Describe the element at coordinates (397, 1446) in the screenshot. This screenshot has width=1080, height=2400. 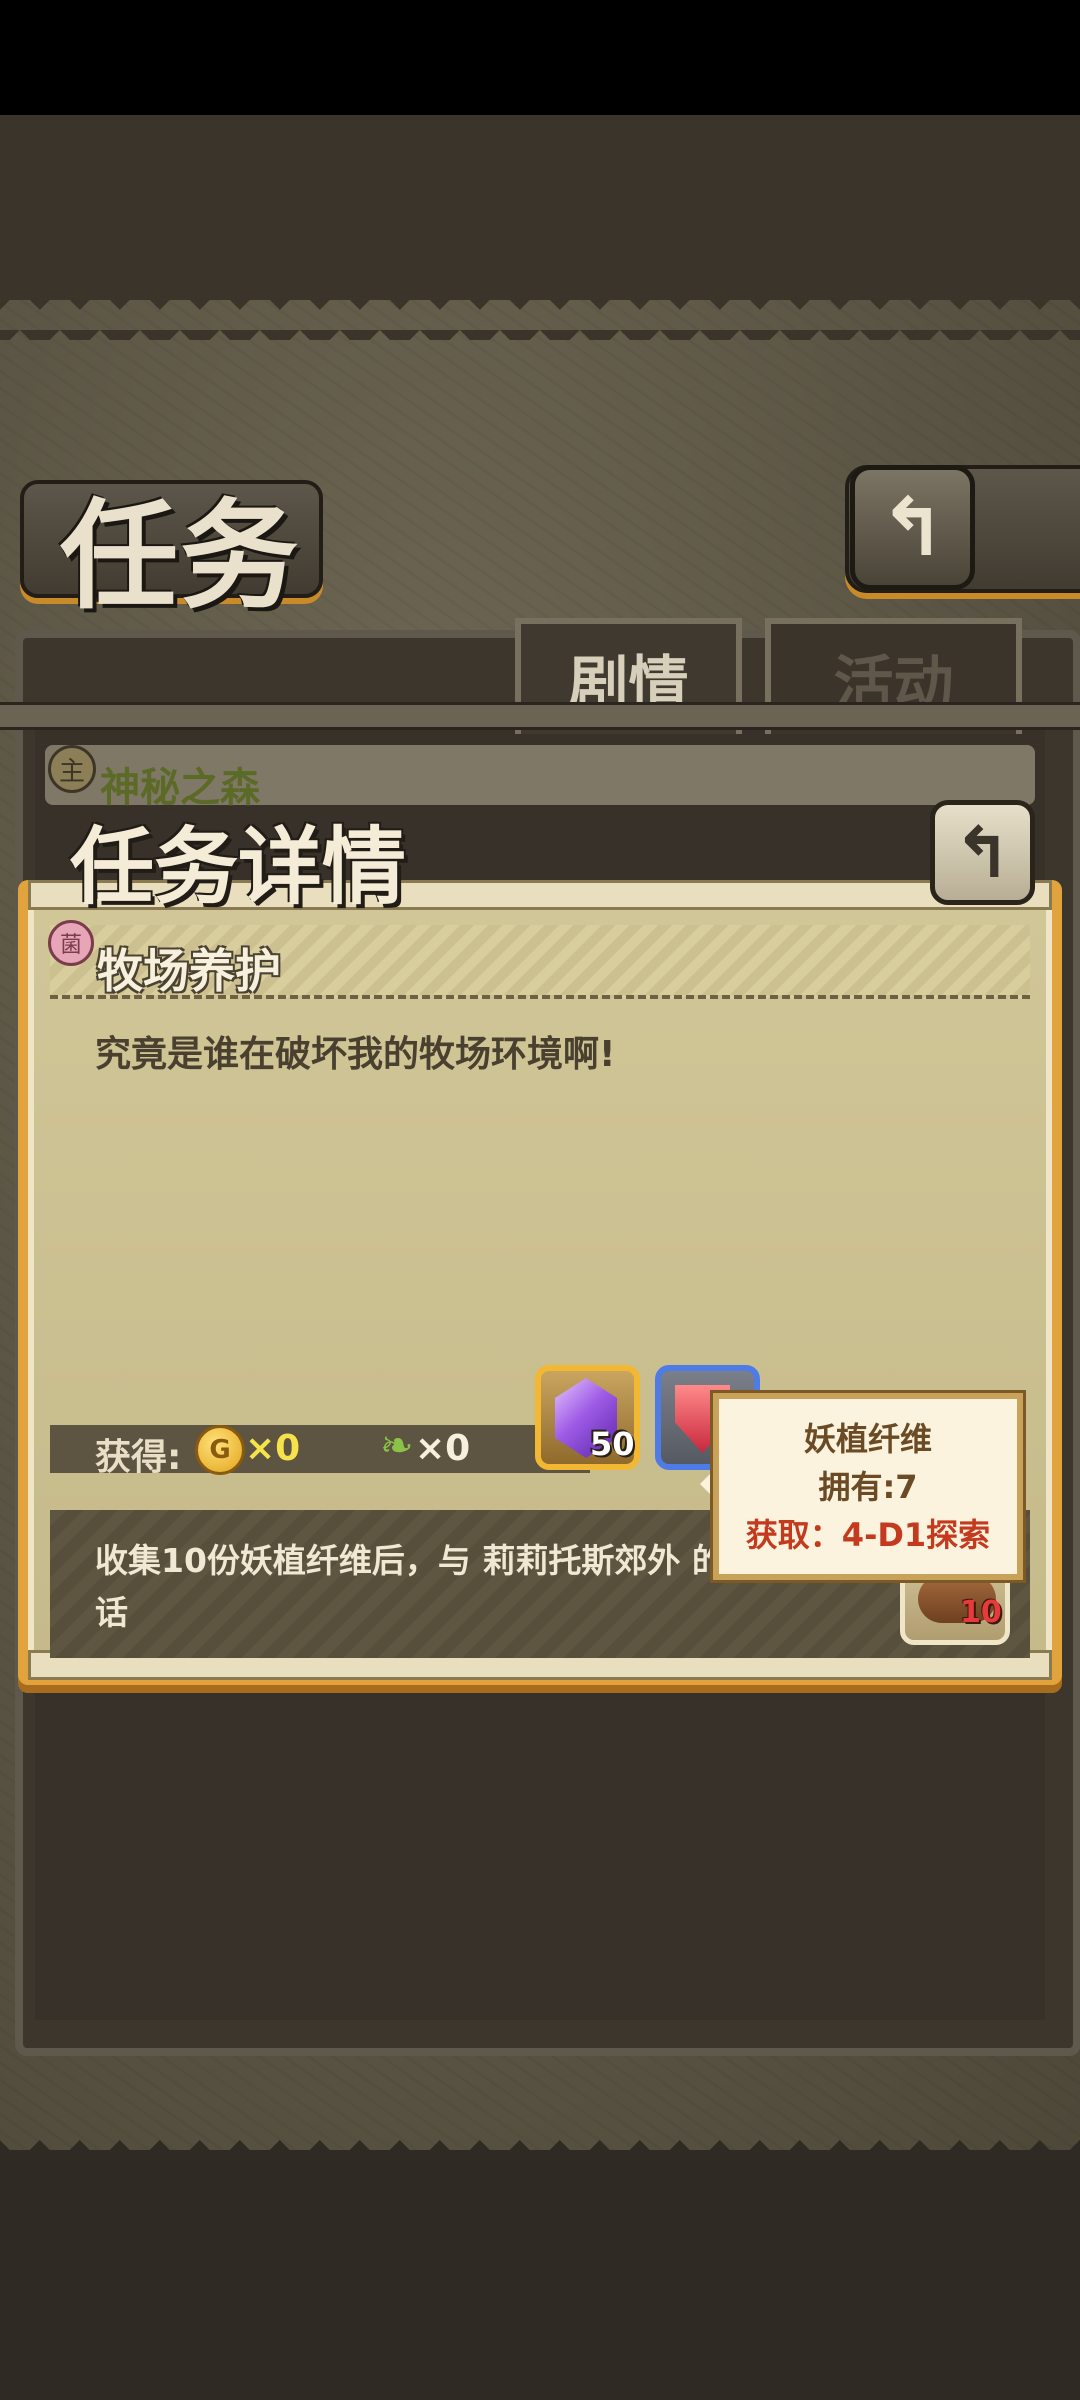
I see `feather-icon: ❧` at that location.